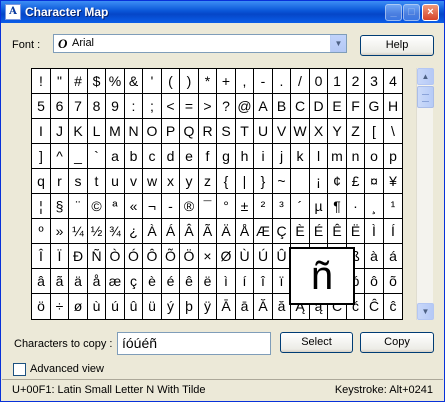 This screenshot has height=402, width=445. What do you see at coordinates (374, 131) in the screenshot?
I see `character-cell: [` at bounding box center [374, 131].